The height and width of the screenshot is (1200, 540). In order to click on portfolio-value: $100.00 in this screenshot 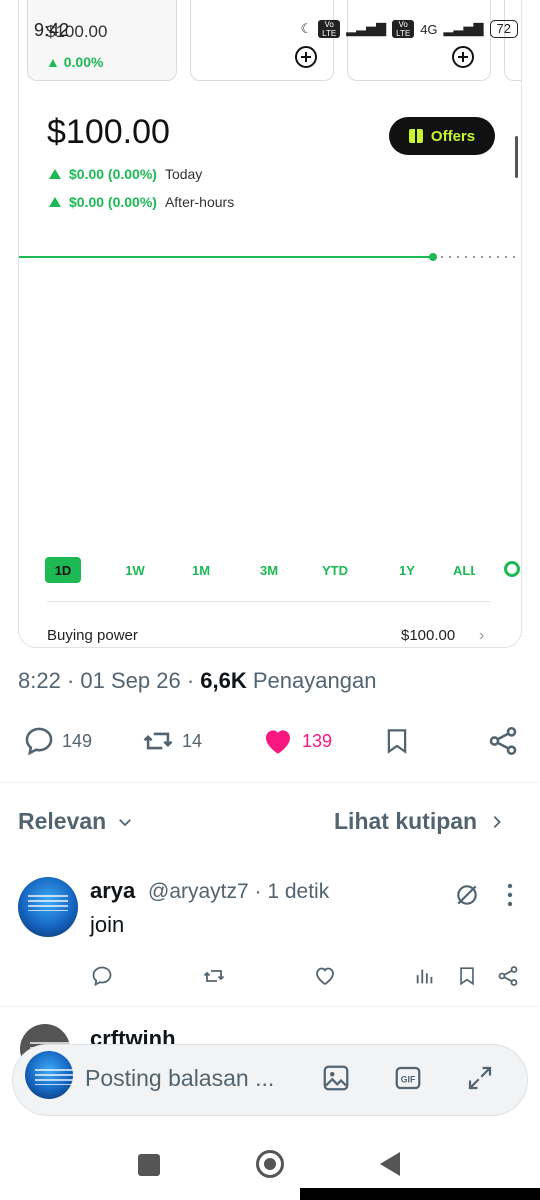, I will do `click(108, 132)`.